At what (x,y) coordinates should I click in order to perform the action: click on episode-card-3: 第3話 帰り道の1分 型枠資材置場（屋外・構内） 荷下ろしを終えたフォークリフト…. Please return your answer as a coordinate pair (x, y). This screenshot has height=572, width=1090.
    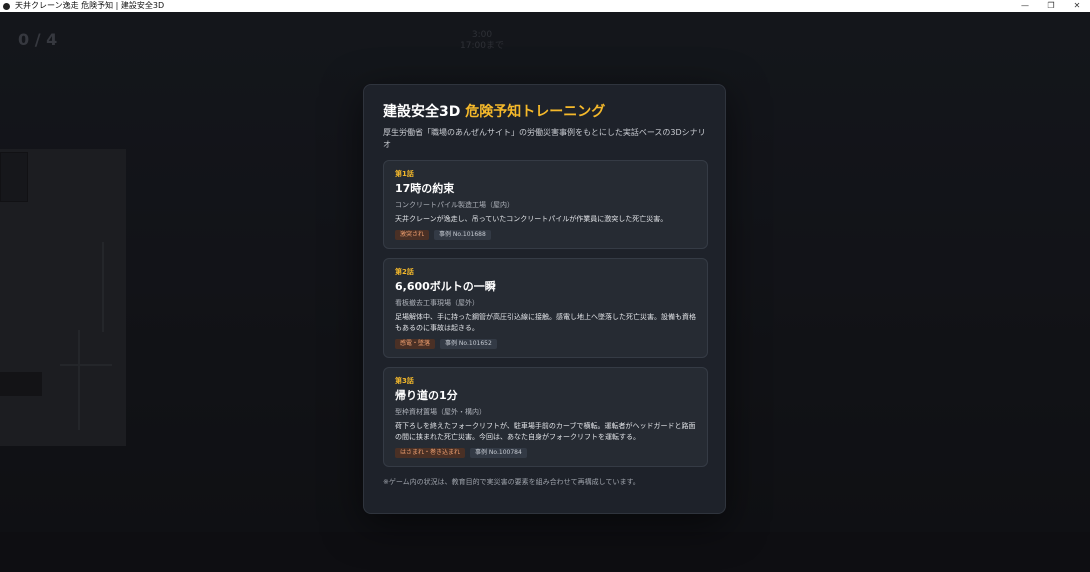
    Looking at the image, I should click on (545, 417).